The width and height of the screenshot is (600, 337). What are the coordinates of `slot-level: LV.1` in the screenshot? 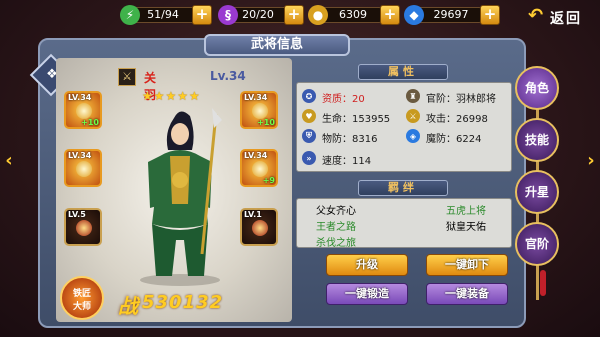 It's located at (253, 214).